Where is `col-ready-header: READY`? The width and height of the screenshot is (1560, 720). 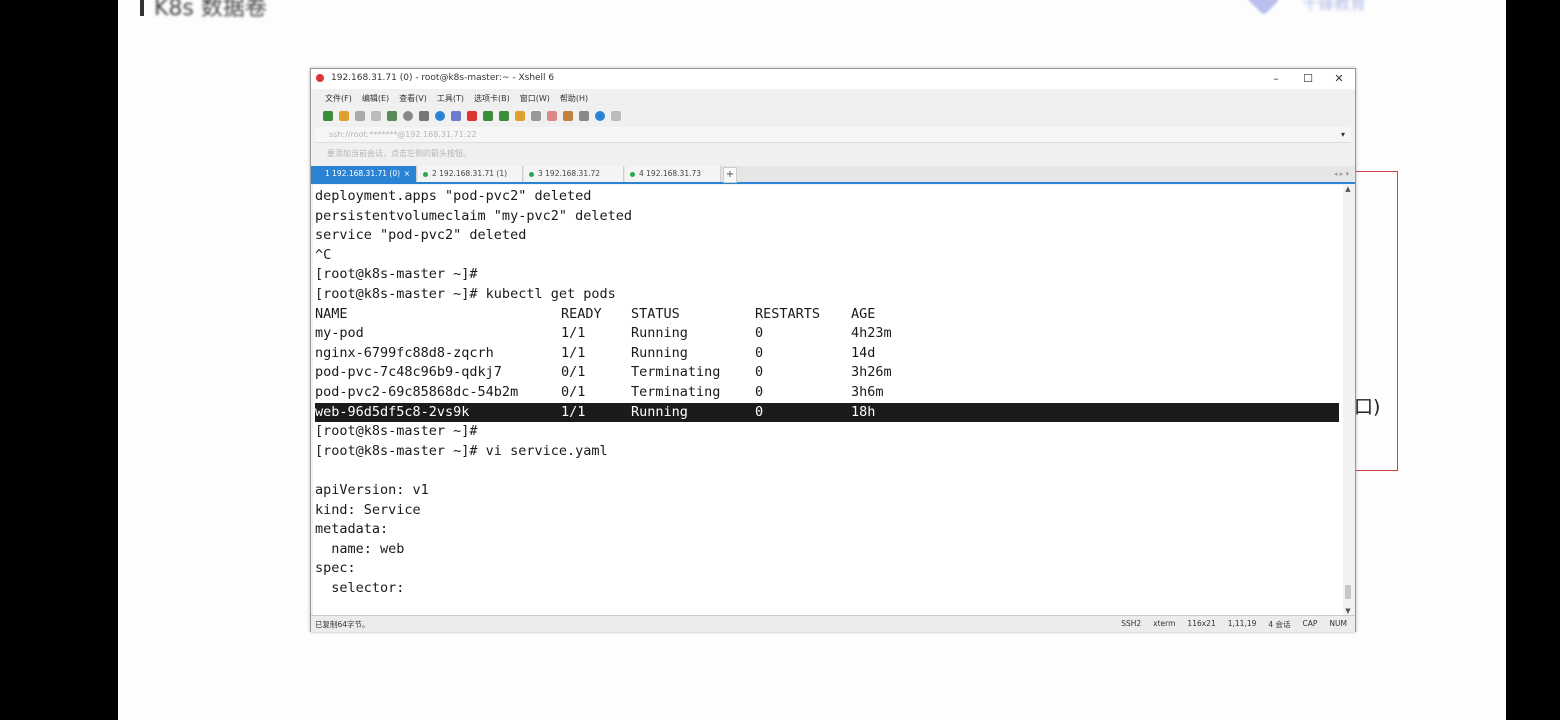 col-ready-header: READY is located at coordinates (581, 313).